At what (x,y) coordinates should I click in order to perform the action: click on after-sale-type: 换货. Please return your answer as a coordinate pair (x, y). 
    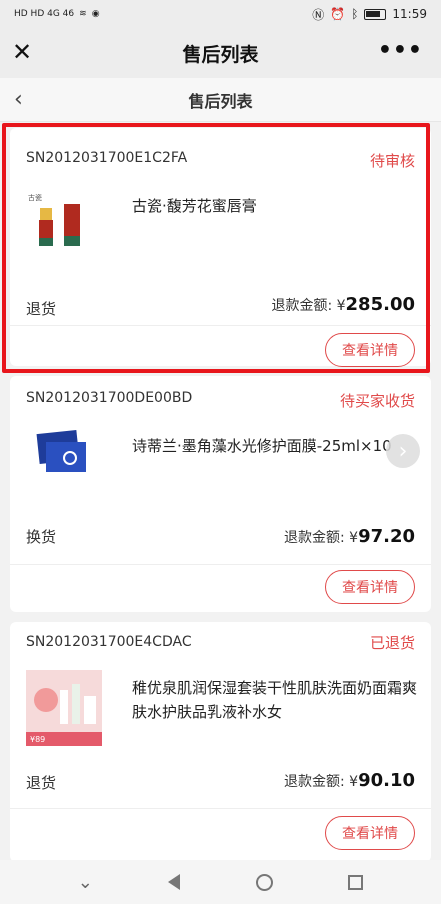
    Looking at the image, I should click on (41, 537).